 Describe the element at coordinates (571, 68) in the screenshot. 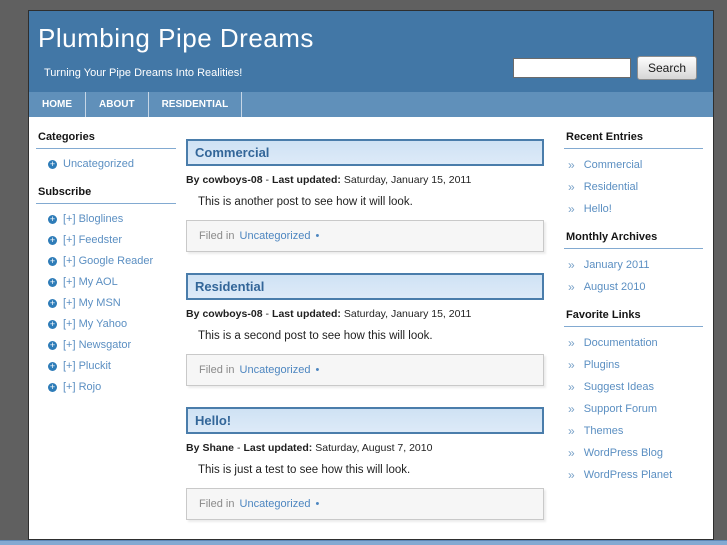

I see `search-input` at that location.